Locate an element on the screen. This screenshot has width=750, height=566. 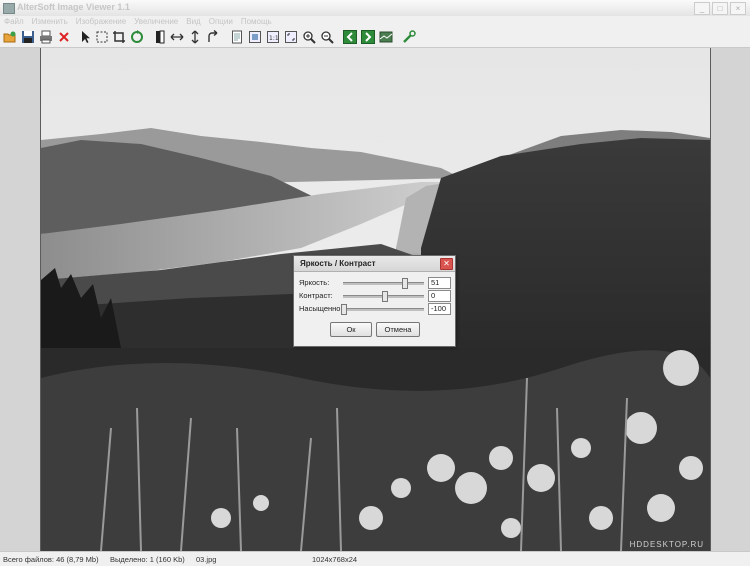
saturation-slider-thumb is located at coordinates (344, 309).